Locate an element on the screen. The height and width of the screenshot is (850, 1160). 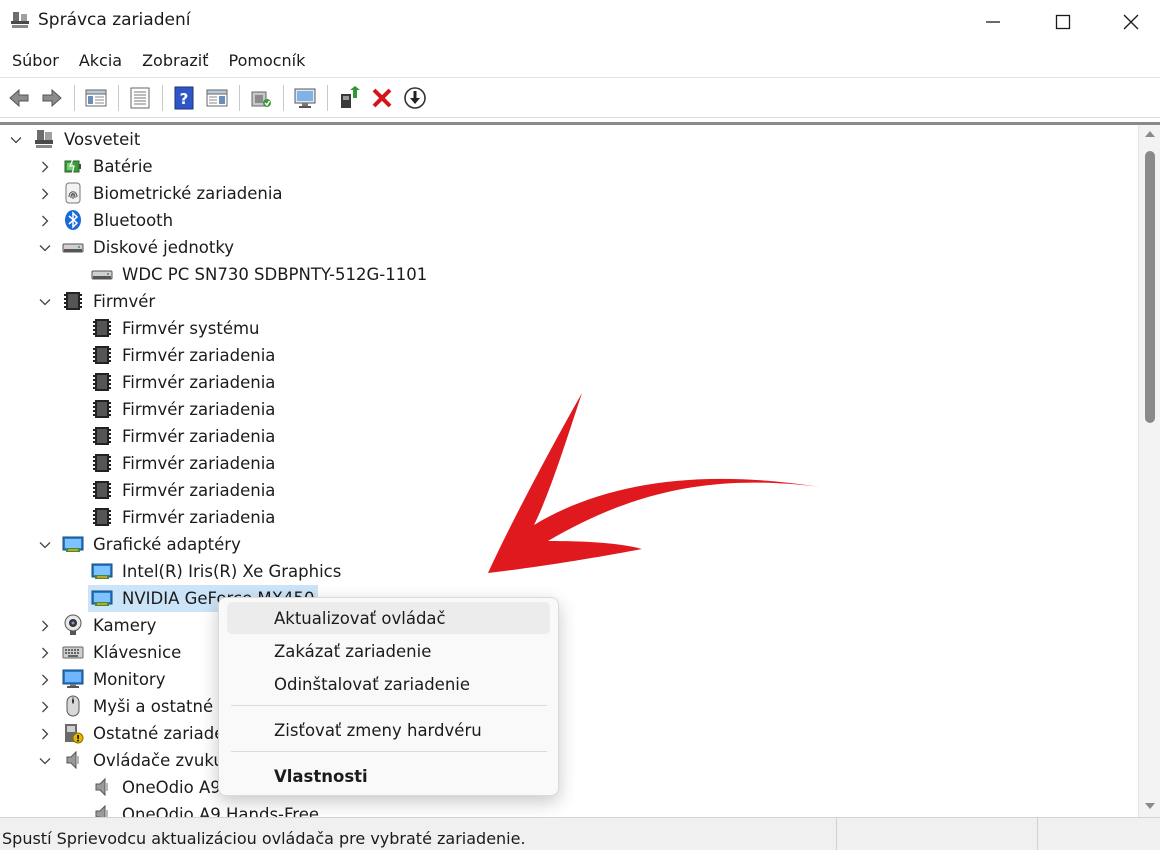
tree-category: Diskové jednotky is located at coordinates (570, 247).